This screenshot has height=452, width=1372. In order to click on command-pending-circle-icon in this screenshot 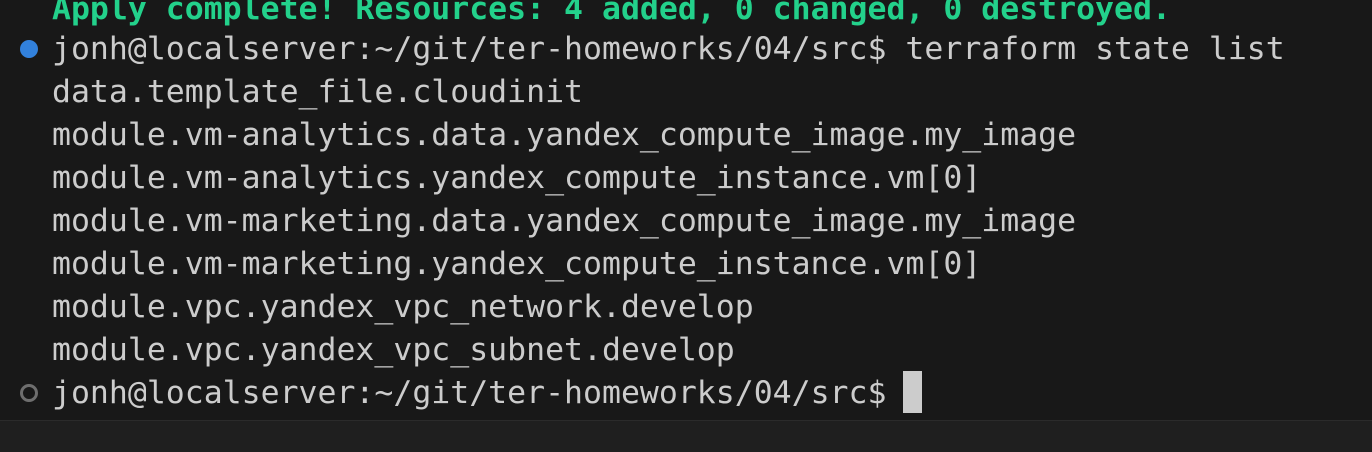, I will do `click(29, 393)`.